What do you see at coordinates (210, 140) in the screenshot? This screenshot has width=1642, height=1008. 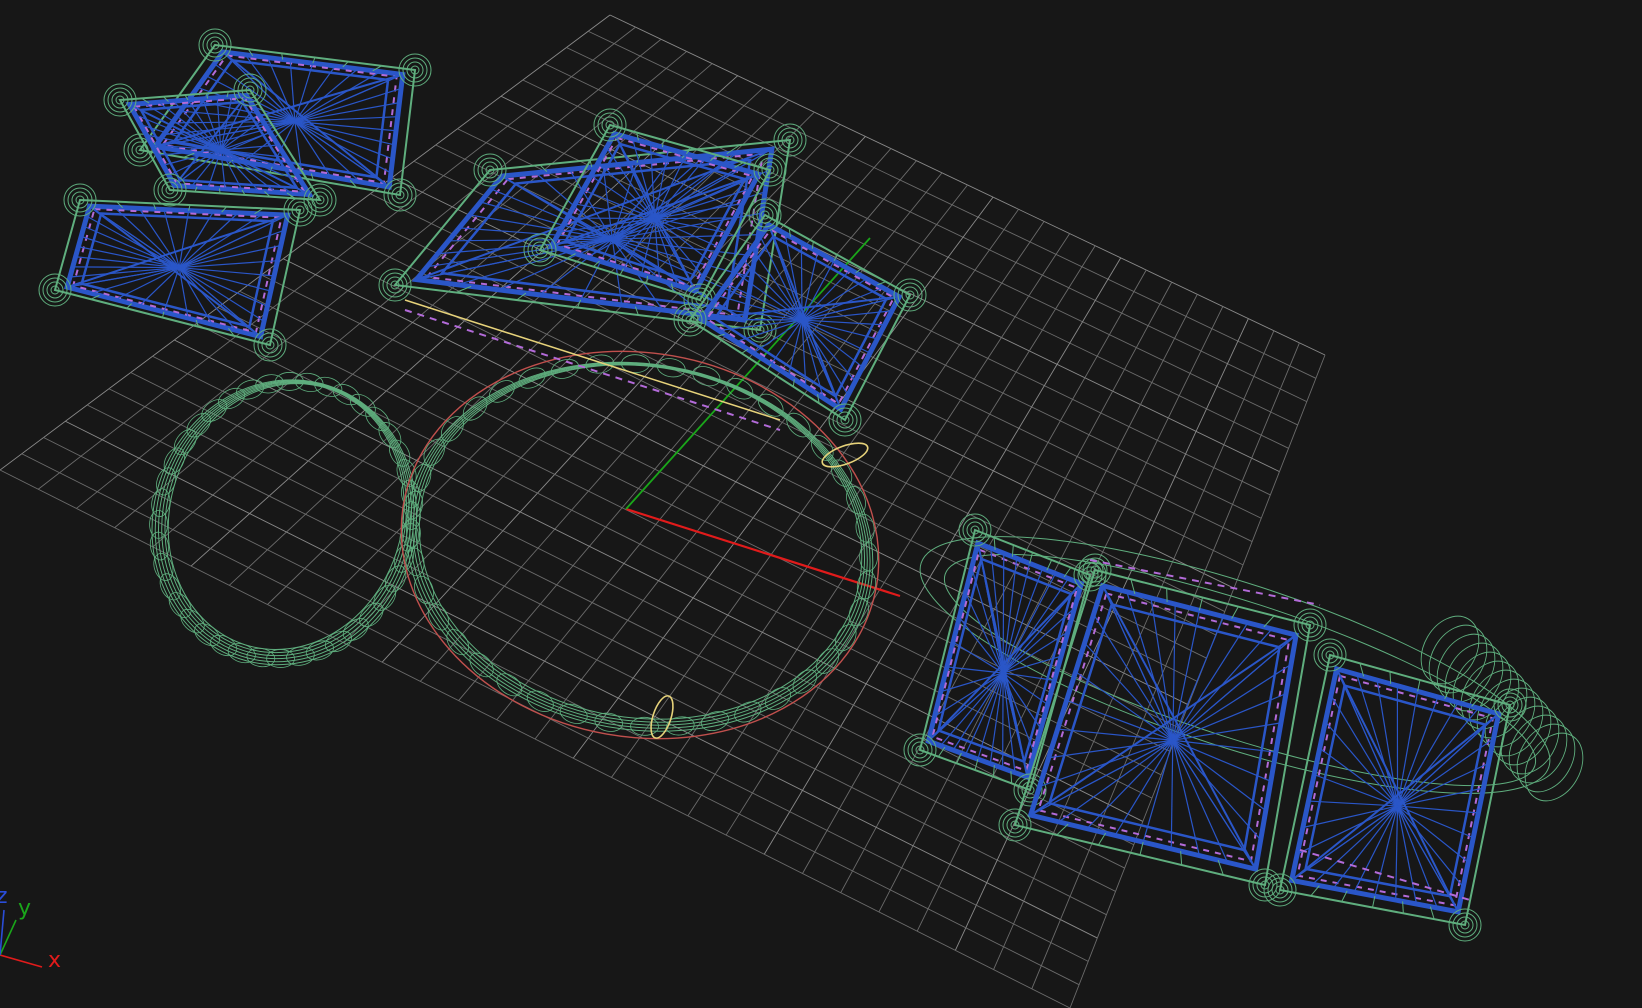 I see `left-gem-c-diag` at bounding box center [210, 140].